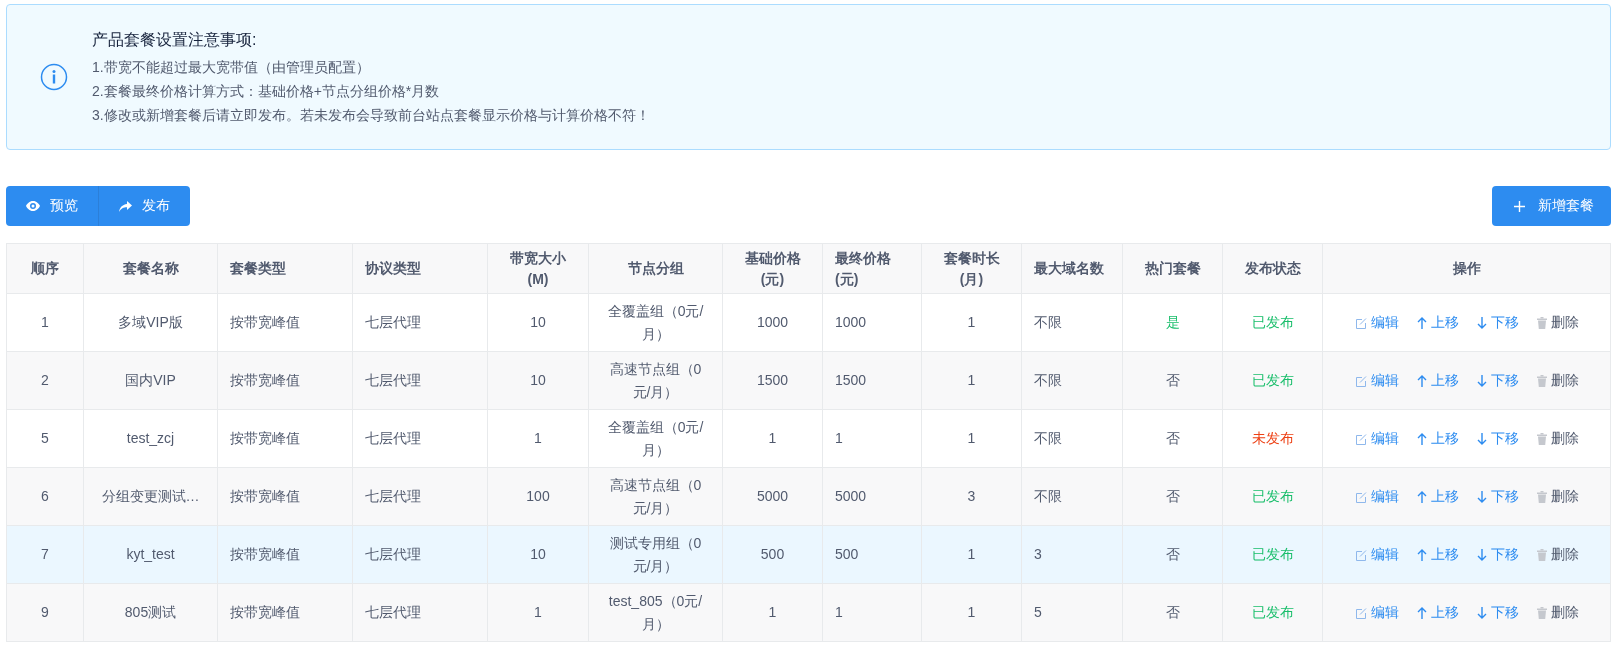 Image resolution: width=1617 pixels, height=659 pixels. What do you see at coordinates (772, 322) in the screenshot?
I see `table-cell: 1000` at bounding box center [772, 322].